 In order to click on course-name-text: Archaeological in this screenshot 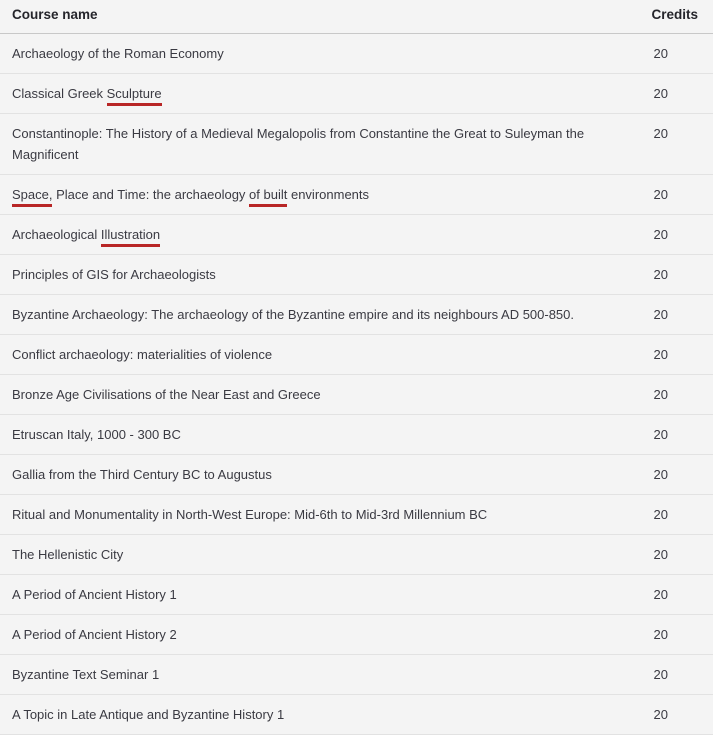, I will do `click(56, 234)`.